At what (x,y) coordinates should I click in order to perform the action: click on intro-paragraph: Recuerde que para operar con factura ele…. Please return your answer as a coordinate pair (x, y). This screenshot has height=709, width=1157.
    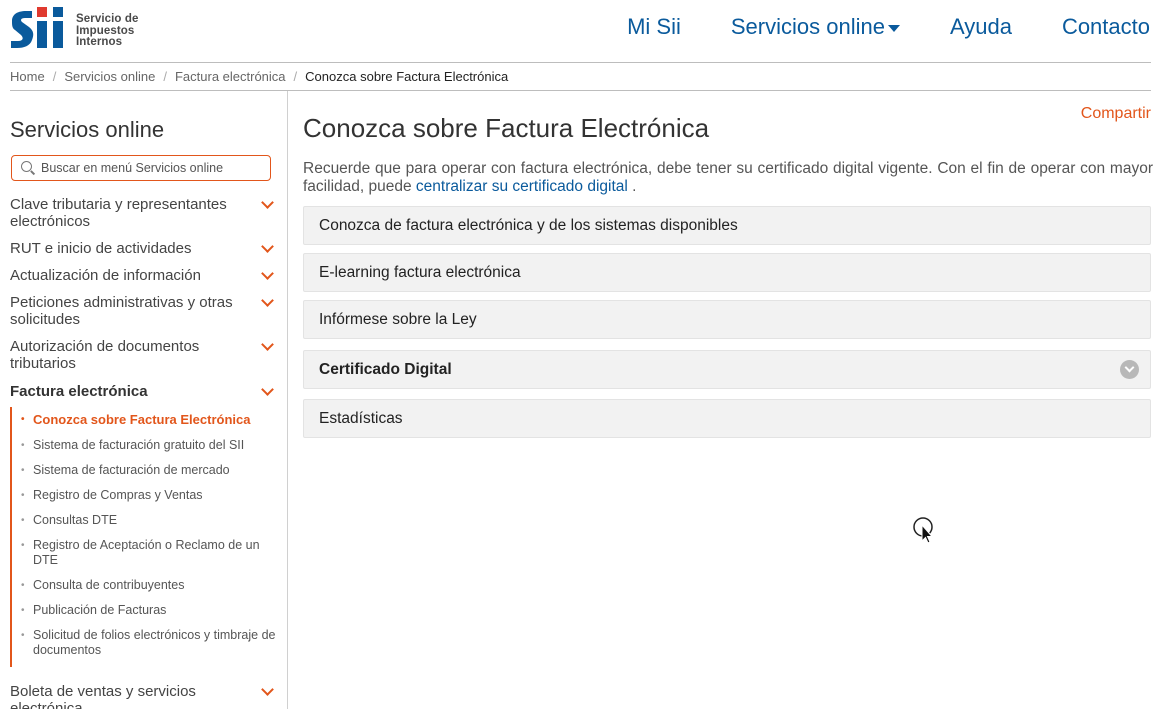
    Looking at the image, I should click on (728, 178).